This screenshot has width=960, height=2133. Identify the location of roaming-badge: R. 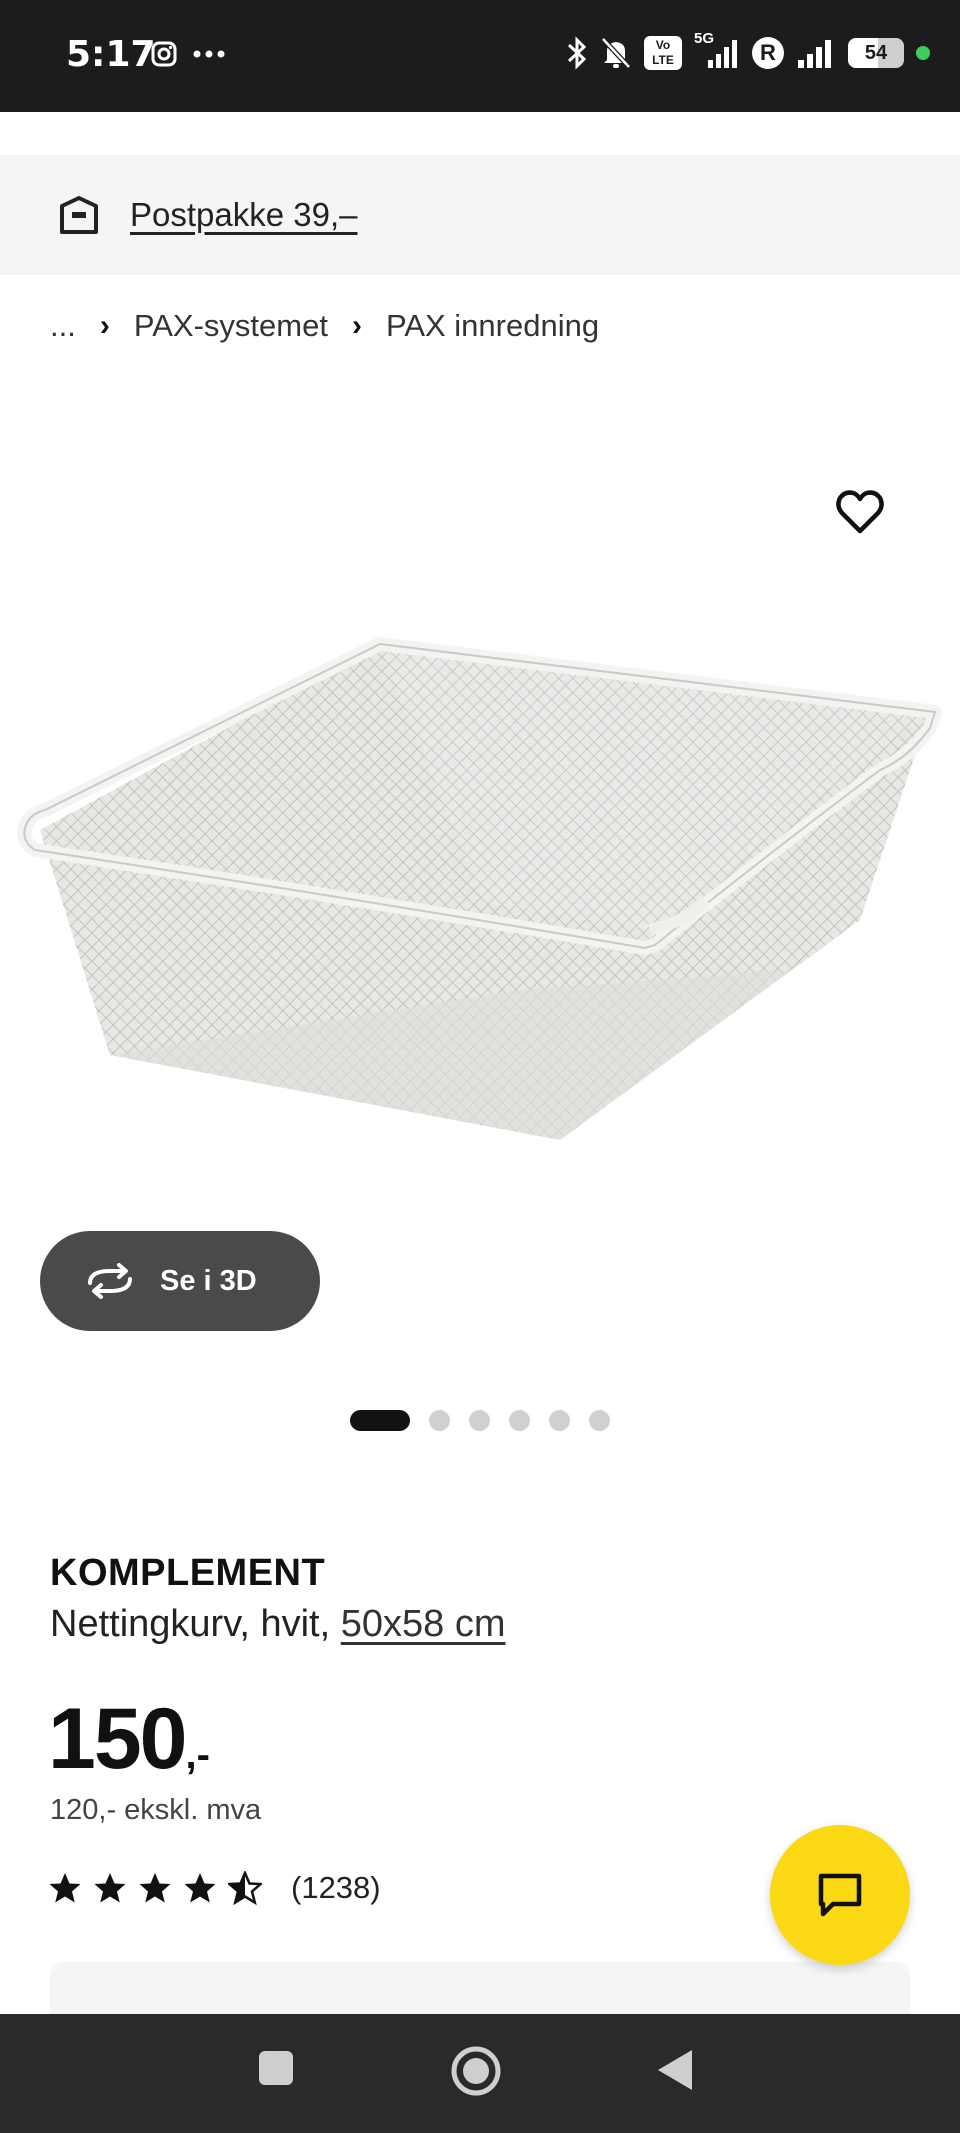
(768, 53).